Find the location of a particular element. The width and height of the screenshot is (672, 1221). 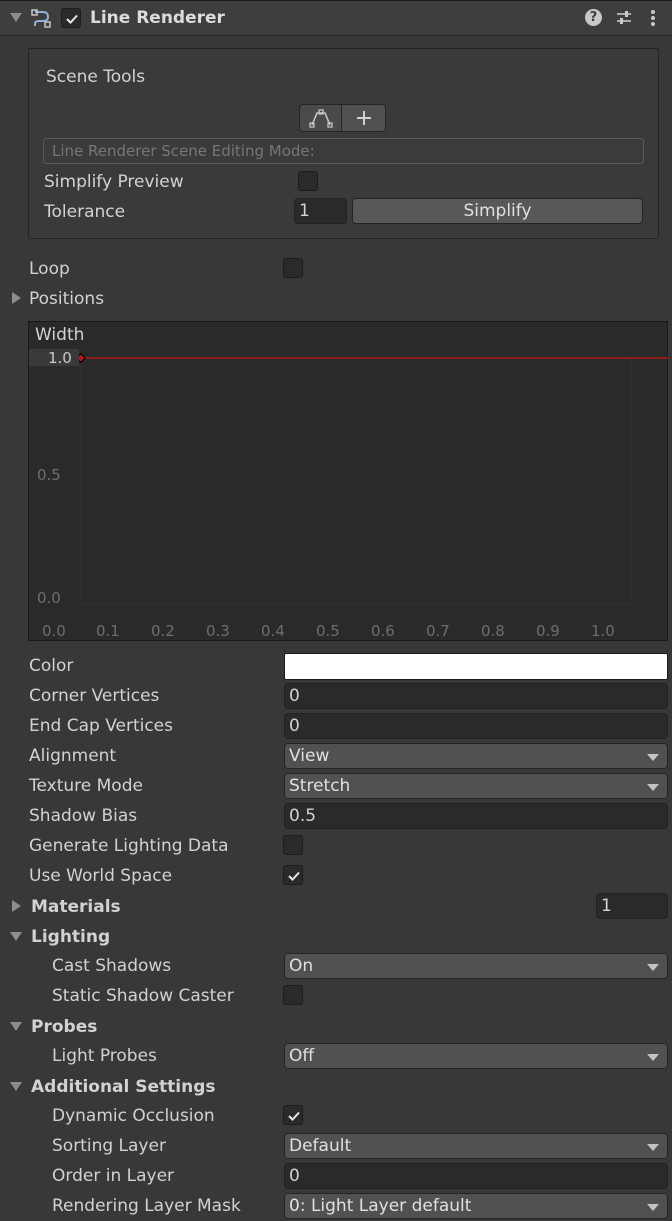

rendering-layer-mask-label: Rendering Layer Mask is located at coordinates (146, 1206).